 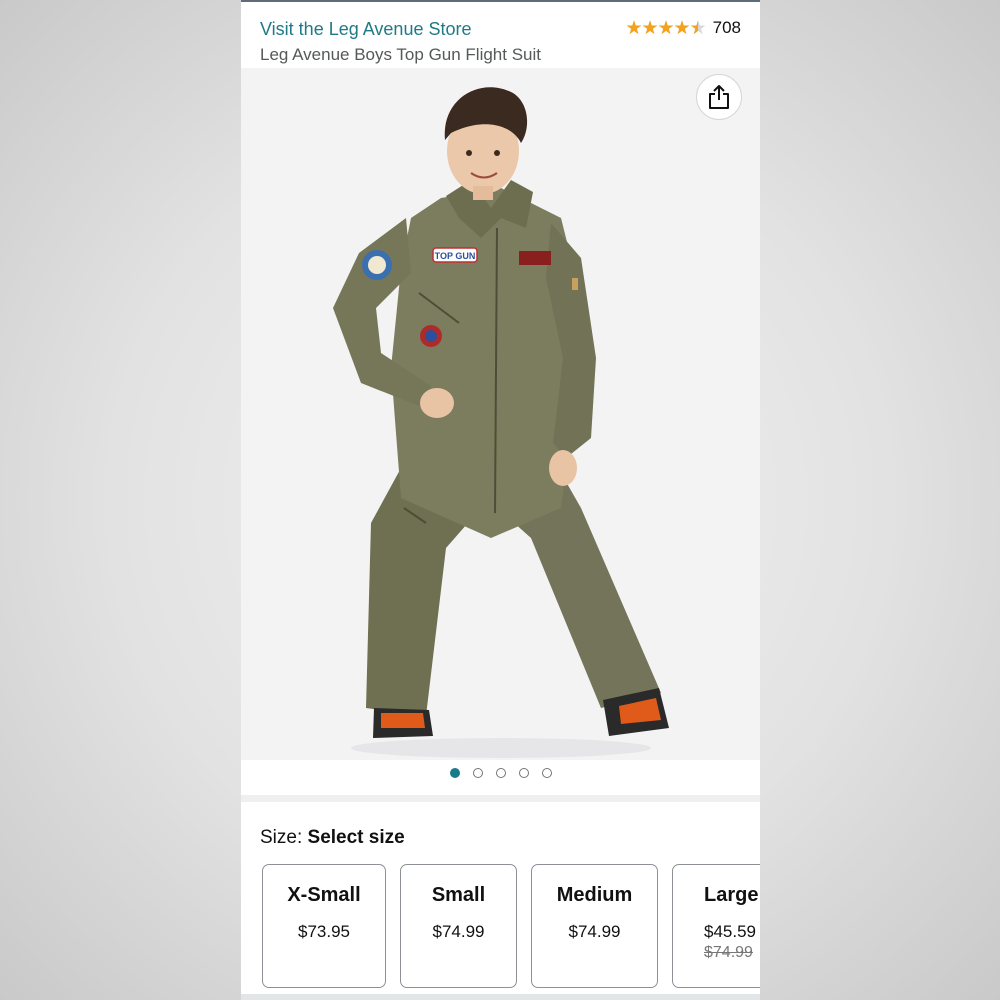 What do you see at coordinates (356, 837) in the screenshot?
I see `size-selected-value: Select size` at bounding box center [356, 837].